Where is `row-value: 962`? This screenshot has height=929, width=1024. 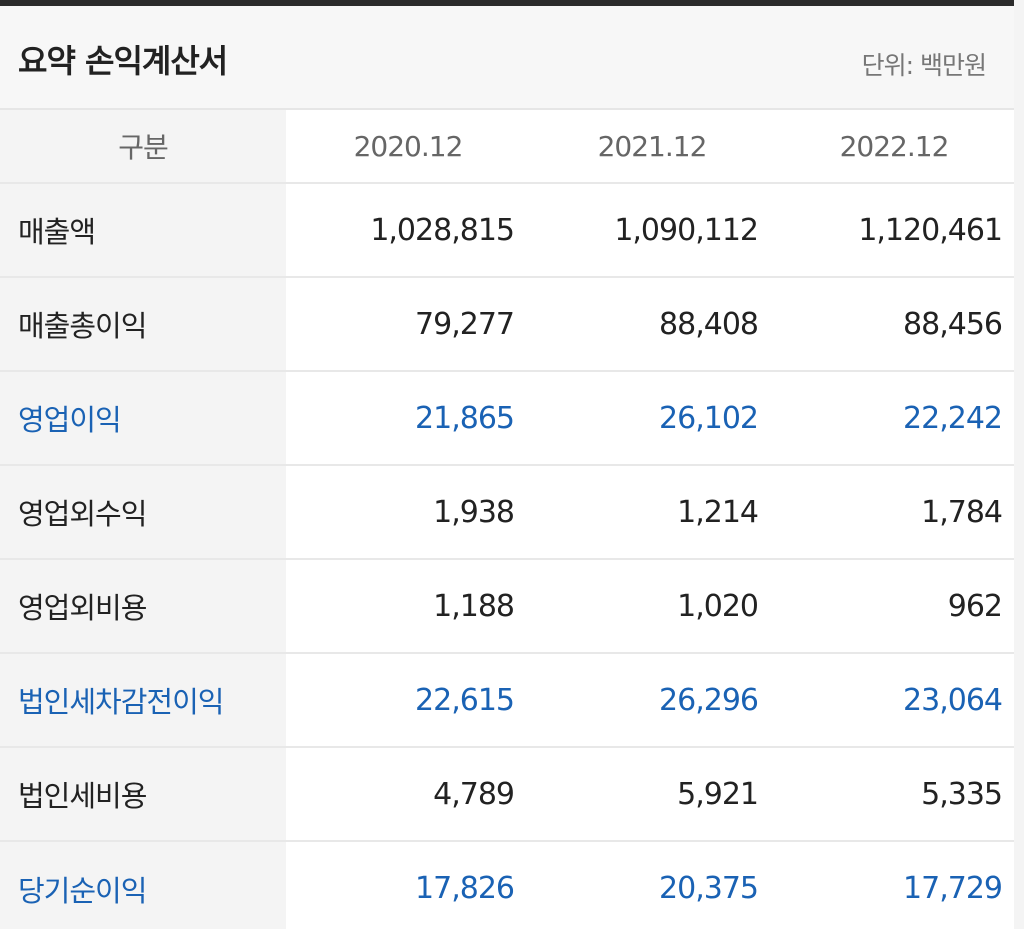 row-value: 962 is located at coordinates (894, 606).